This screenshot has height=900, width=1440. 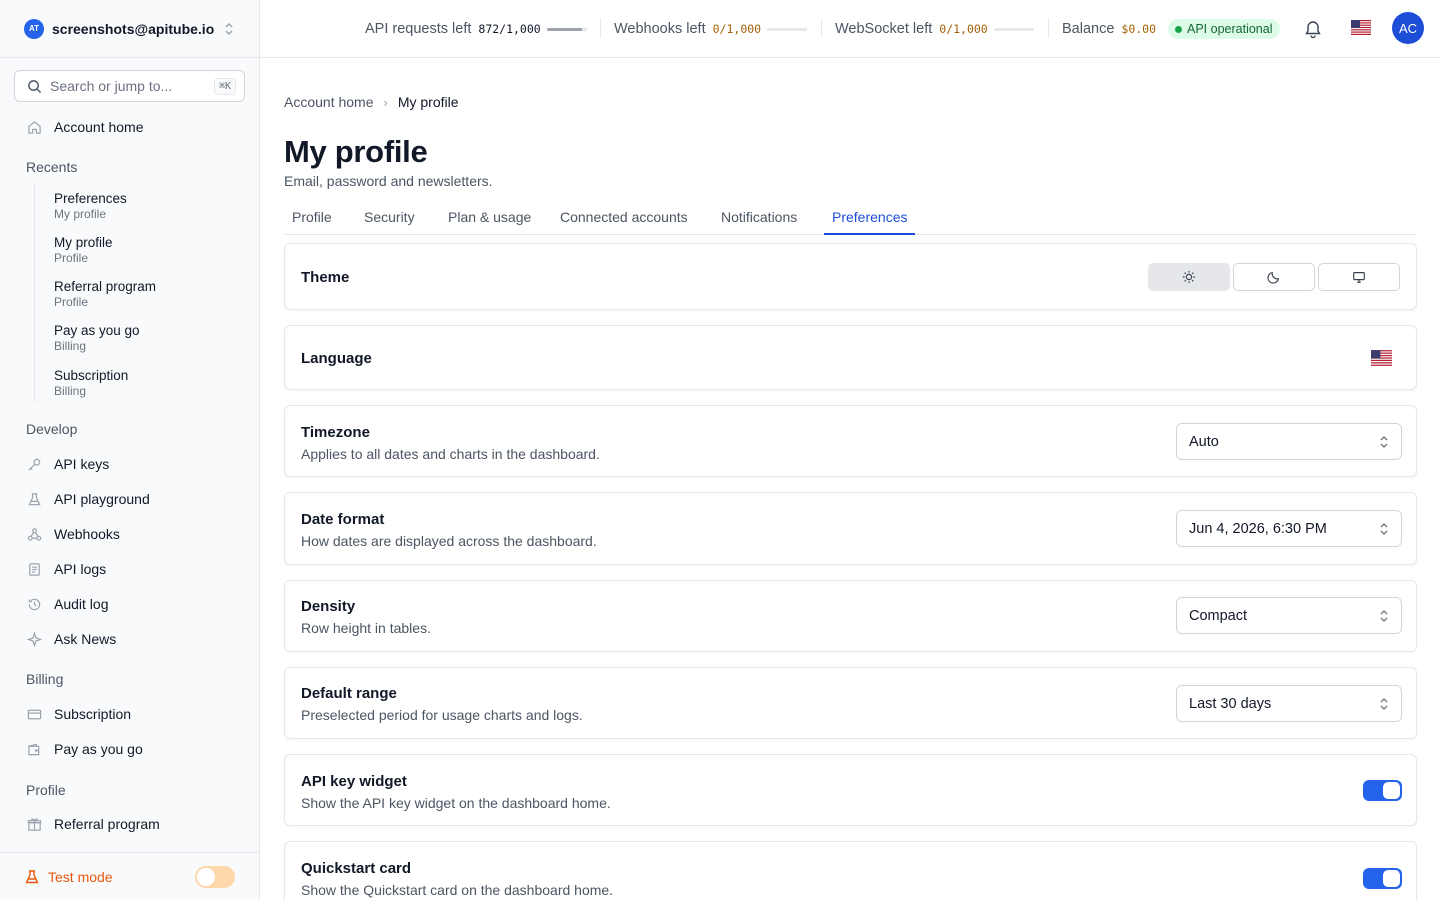 I want to click on account-logo: AT, so click(x=34, y=28).